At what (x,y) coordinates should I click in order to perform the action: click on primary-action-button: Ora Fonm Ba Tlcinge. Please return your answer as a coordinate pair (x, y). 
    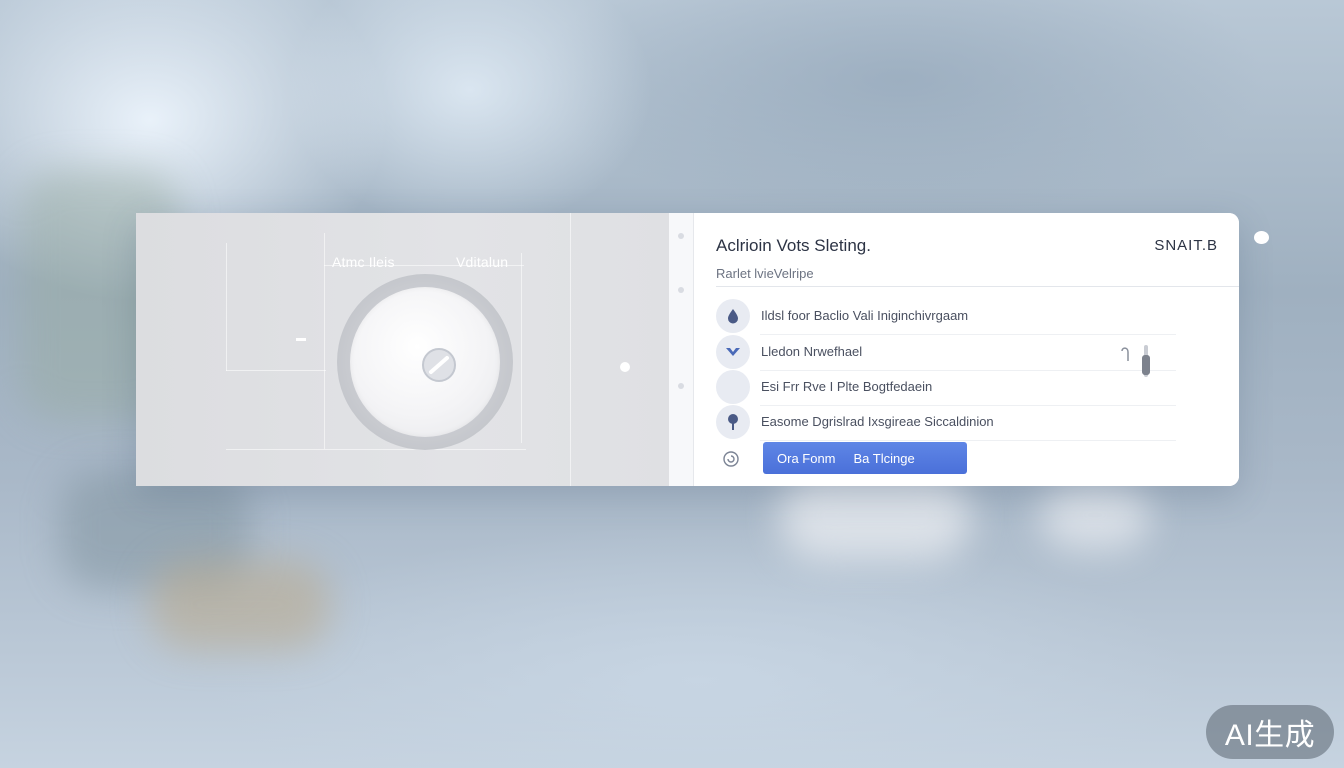
    Looking at the image, I should click on (865, 458).